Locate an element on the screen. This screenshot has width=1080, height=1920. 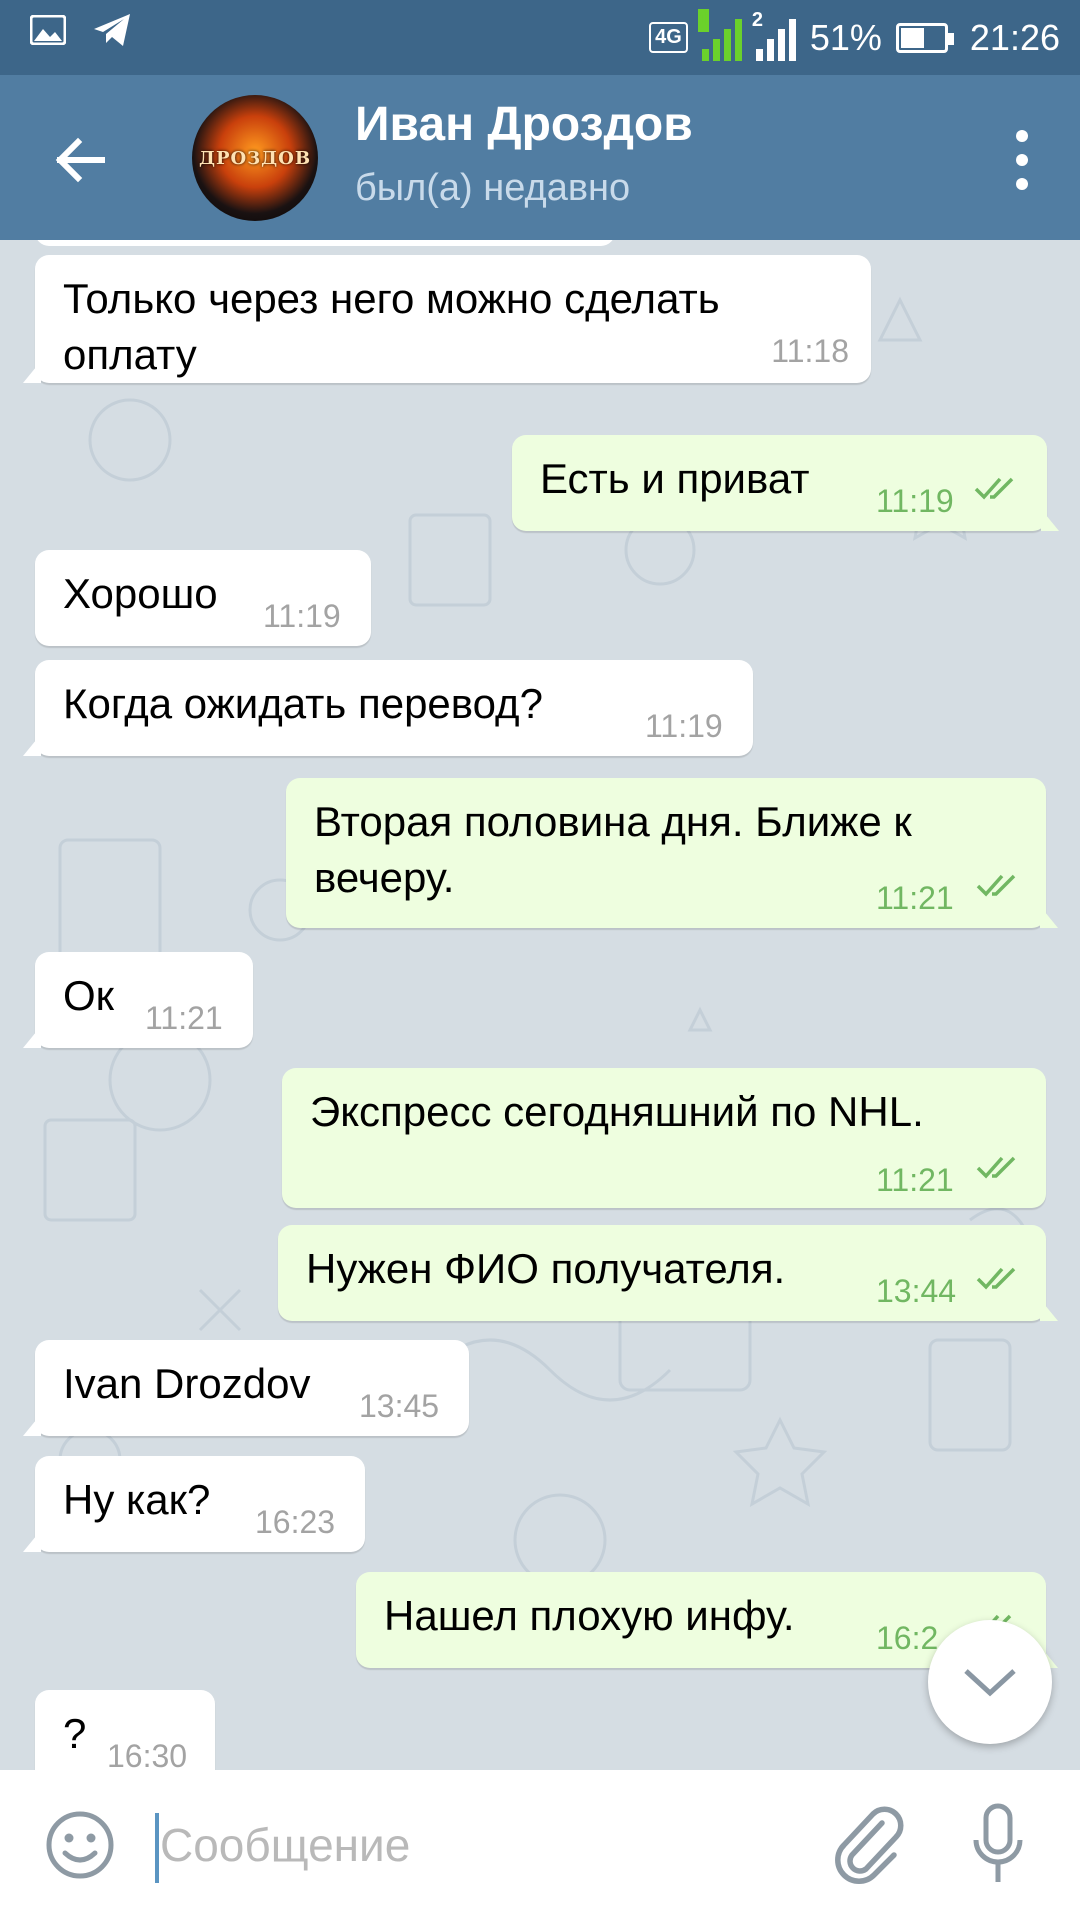
text-cursor is located at coordinates (157, 1848).